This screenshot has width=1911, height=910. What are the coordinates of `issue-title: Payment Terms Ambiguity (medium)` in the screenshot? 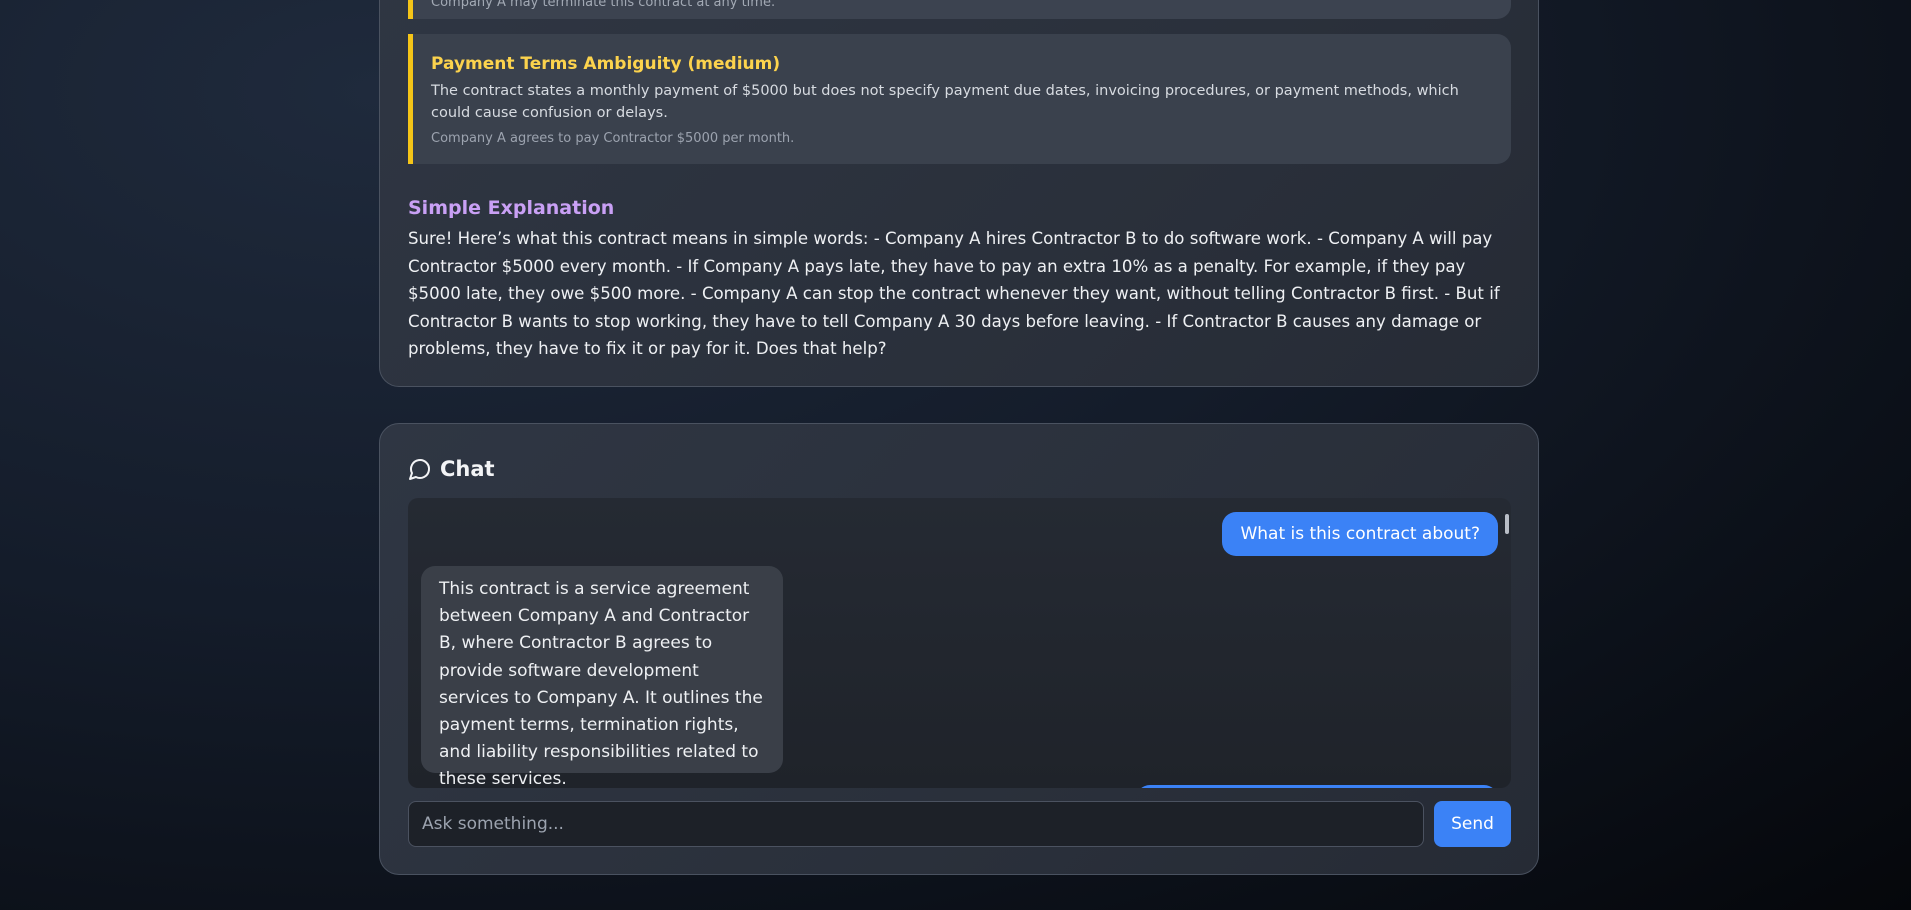 It's located at (606, 64).